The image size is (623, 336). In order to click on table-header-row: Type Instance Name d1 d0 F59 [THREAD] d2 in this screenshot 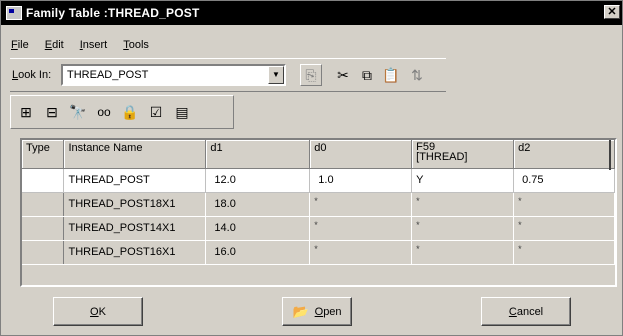, I will do `click(318, 154)`.